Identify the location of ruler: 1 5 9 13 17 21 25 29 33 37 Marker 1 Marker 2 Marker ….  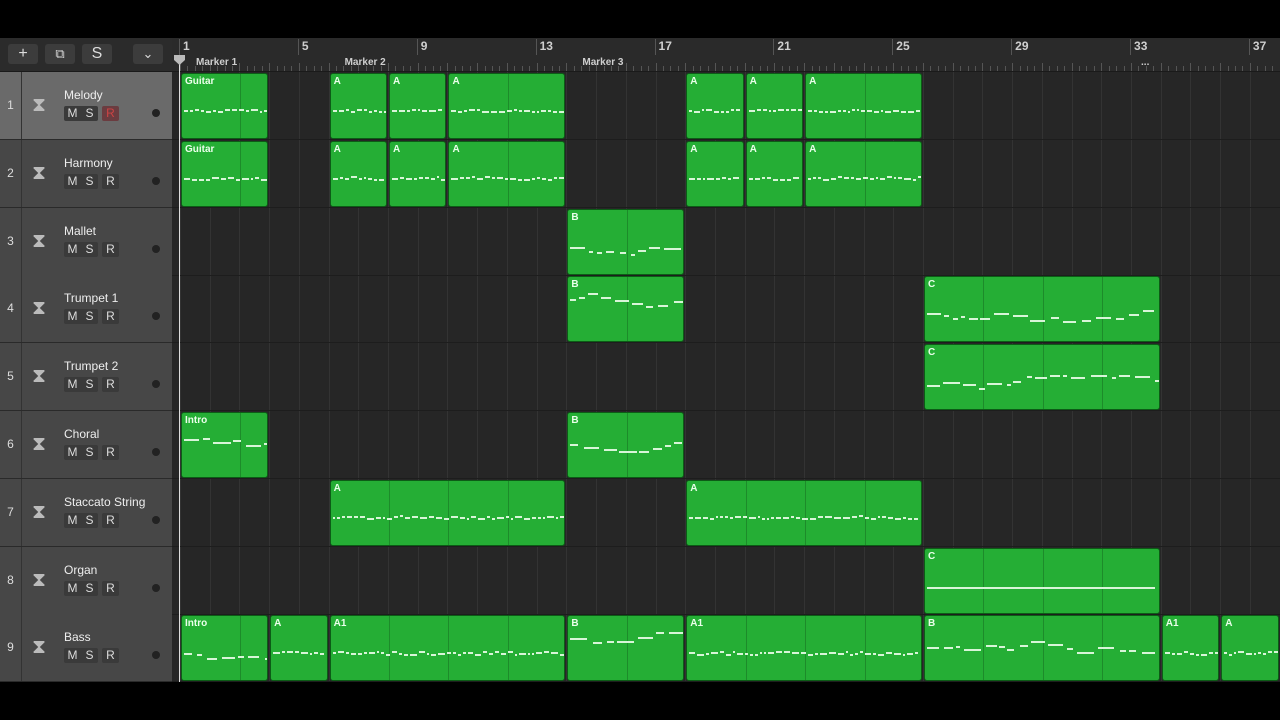
(726, 55).